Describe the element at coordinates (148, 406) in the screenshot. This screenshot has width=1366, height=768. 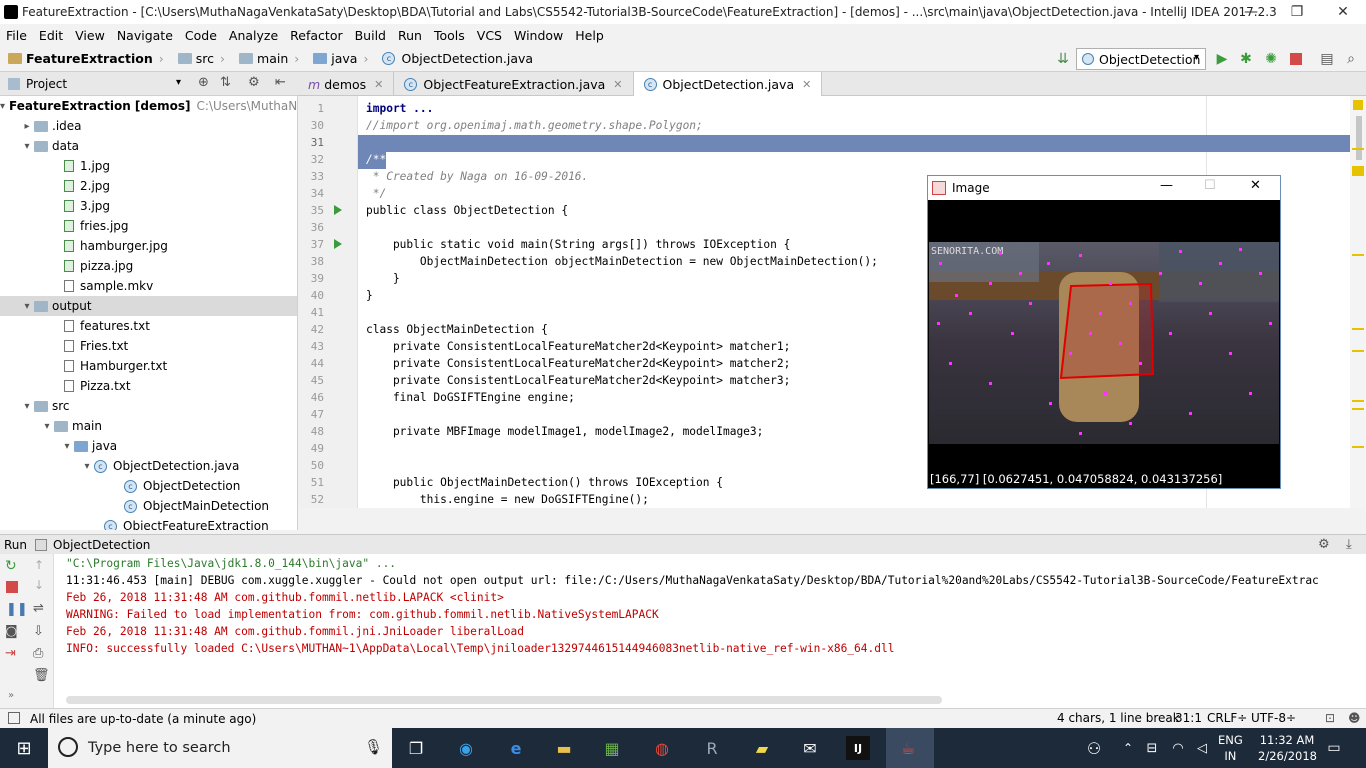
I see `tree-item-src: ▾ src` at that location.